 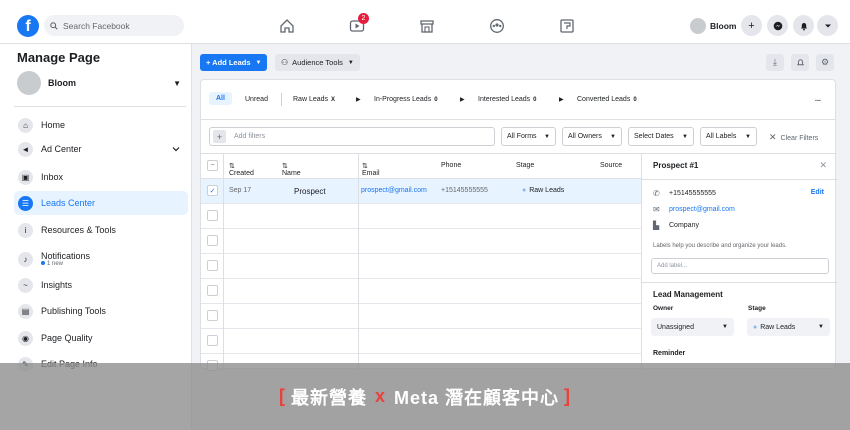 I want to click on sidebar-item-publishing-tools: ▤ Publishing Tools, so click(x=101, y=311).